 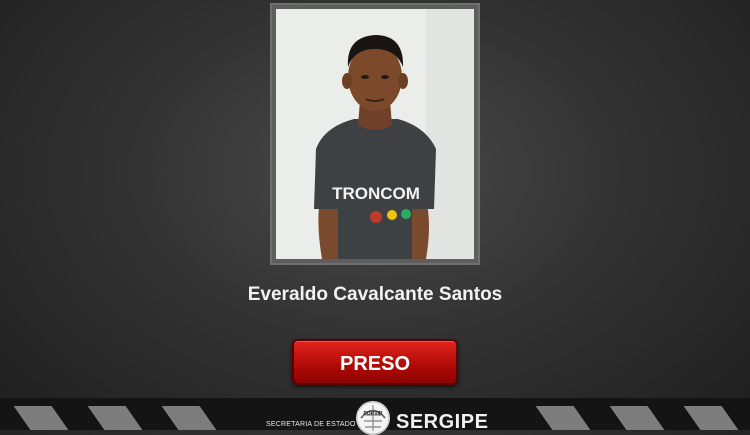 I want to click on seal-text: PORVIR, so click(x=373, y=414).